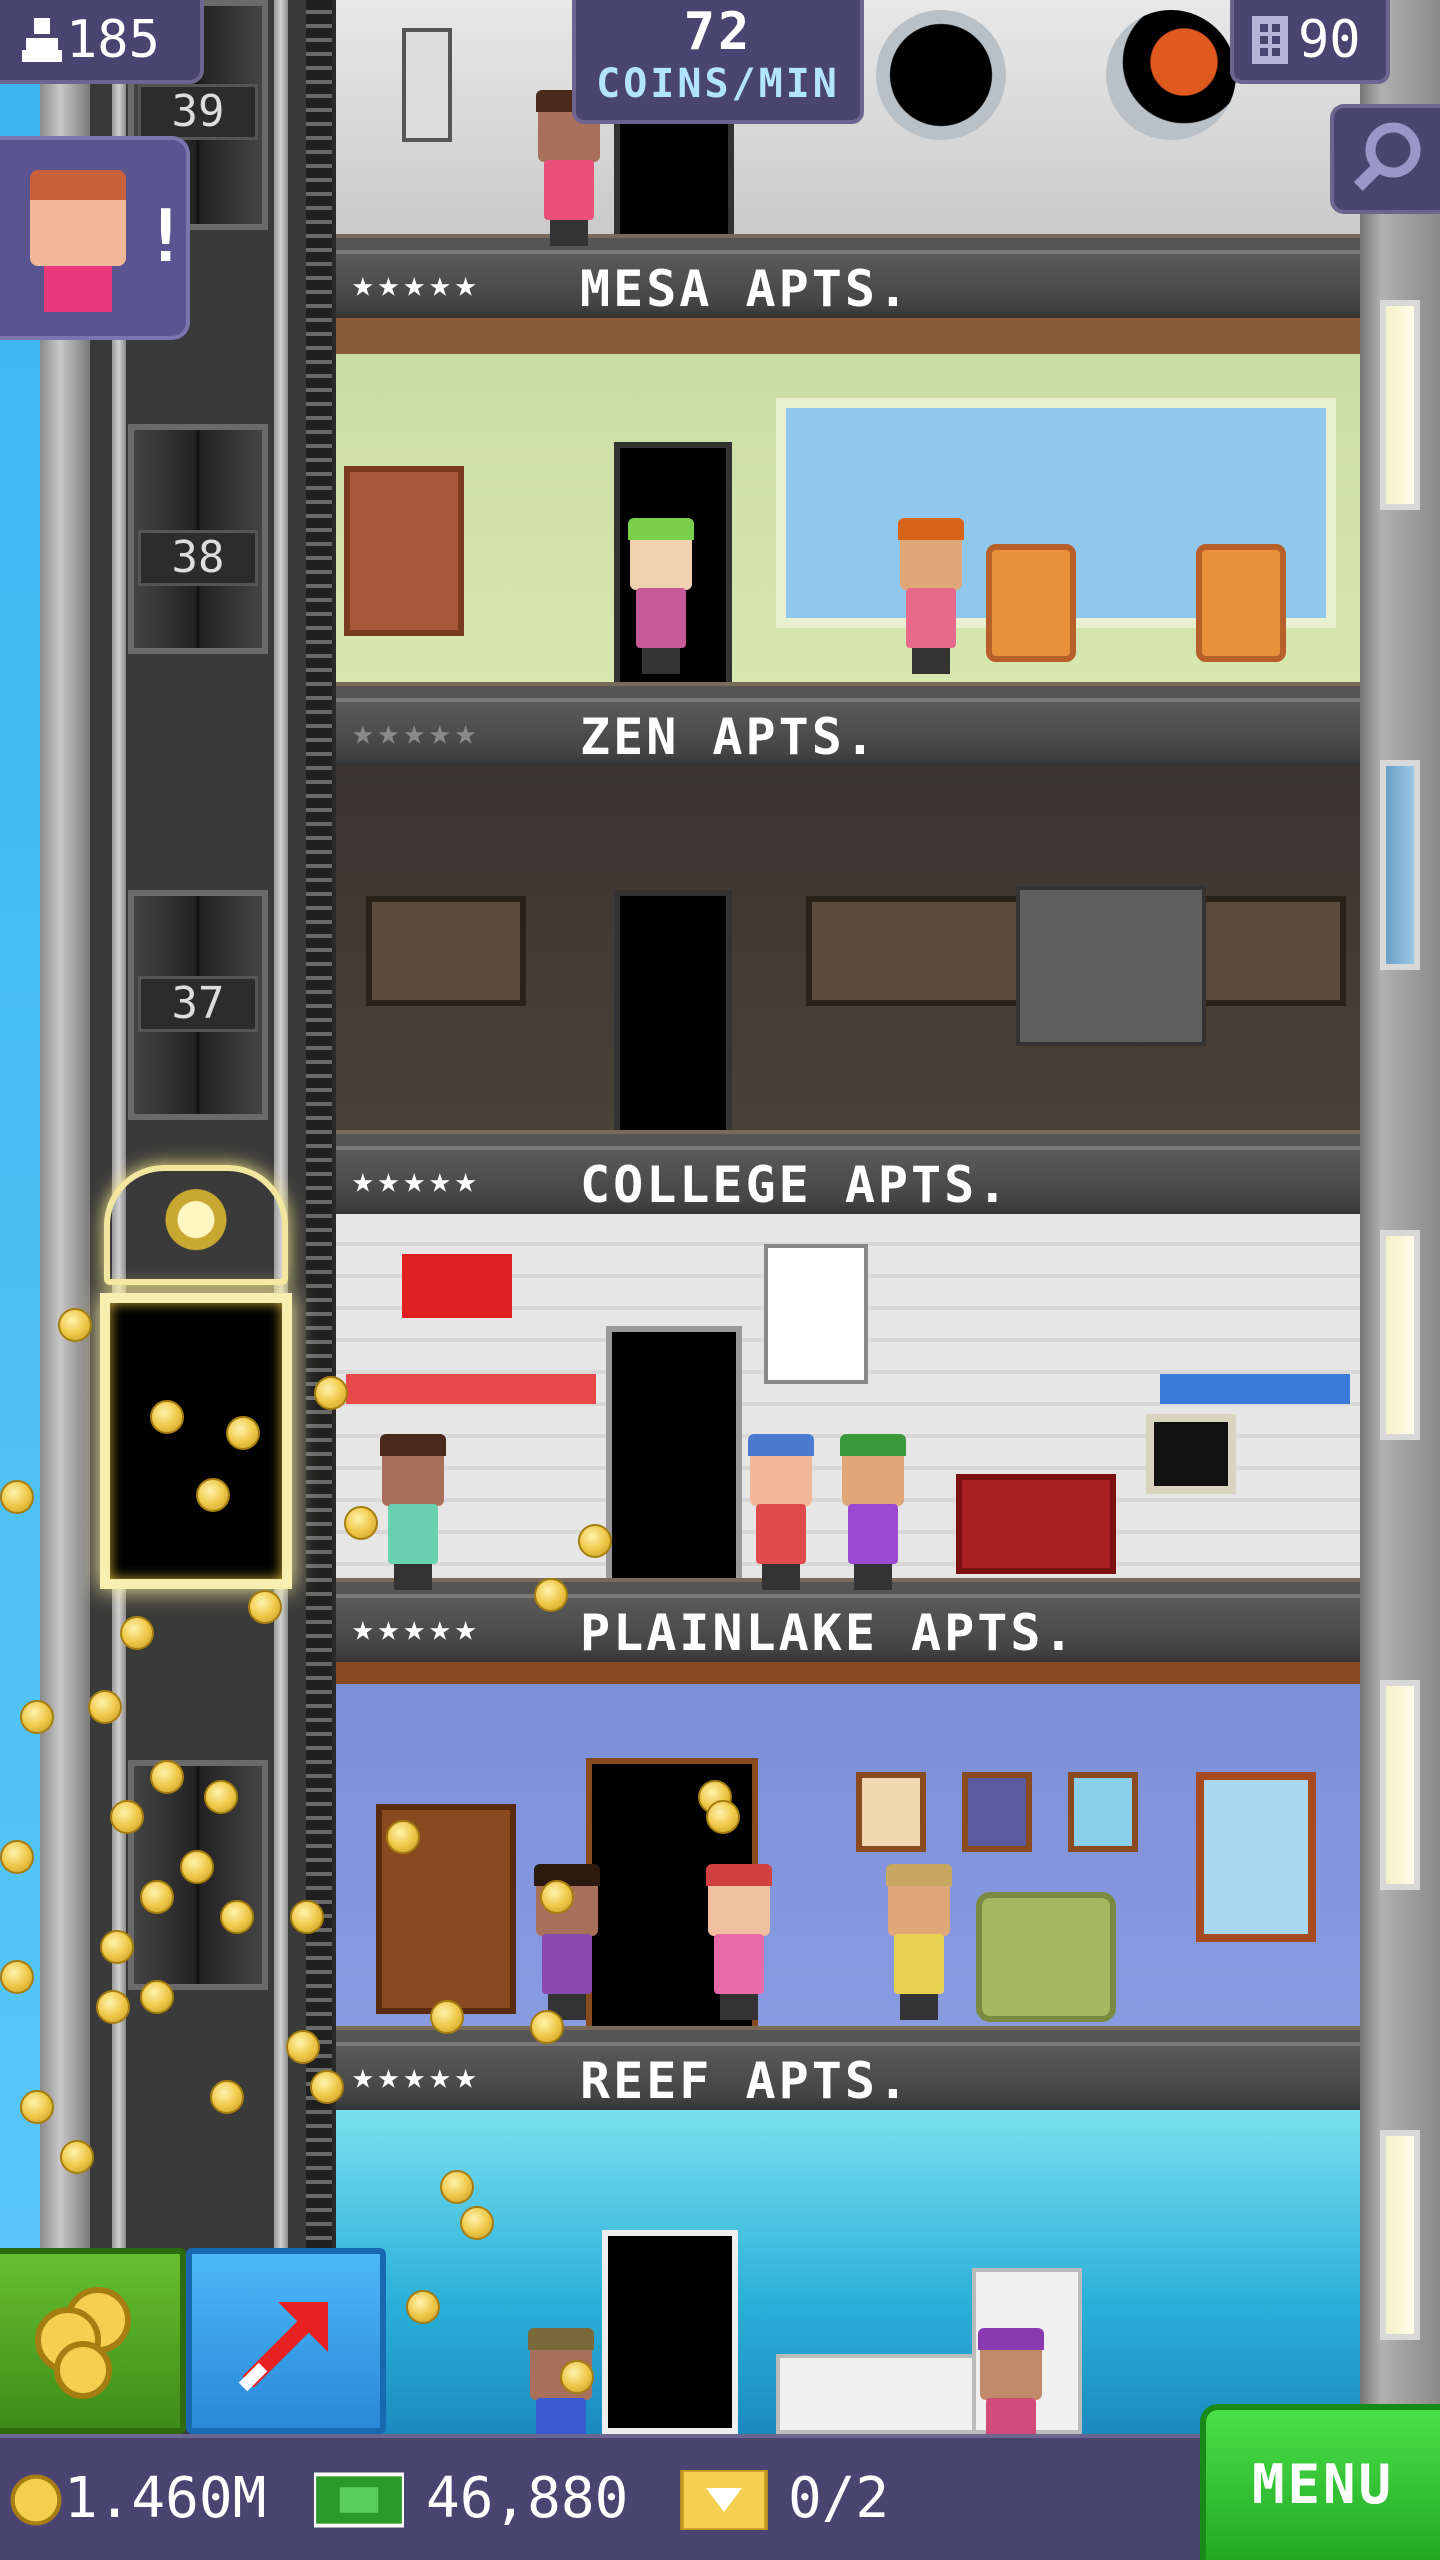 The image size is (1440, 2560). What do you see at coordinates (196, 1441) in the screenshot?
I see `elevator-cab` at bounding box center [196, 1441].